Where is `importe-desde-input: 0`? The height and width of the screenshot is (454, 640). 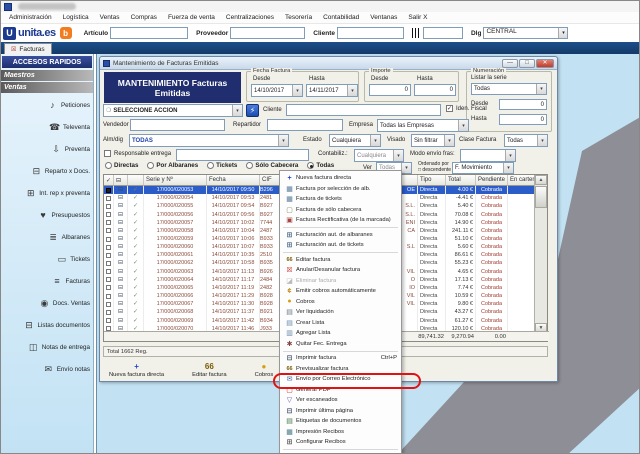
importe-desde-input: 0 is located at coordinates (390, 90).